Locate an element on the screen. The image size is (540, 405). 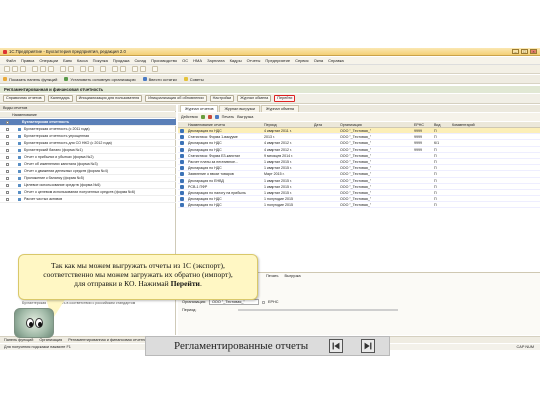
ernc-label: ЕРНС is located at coordinates (273, 302).